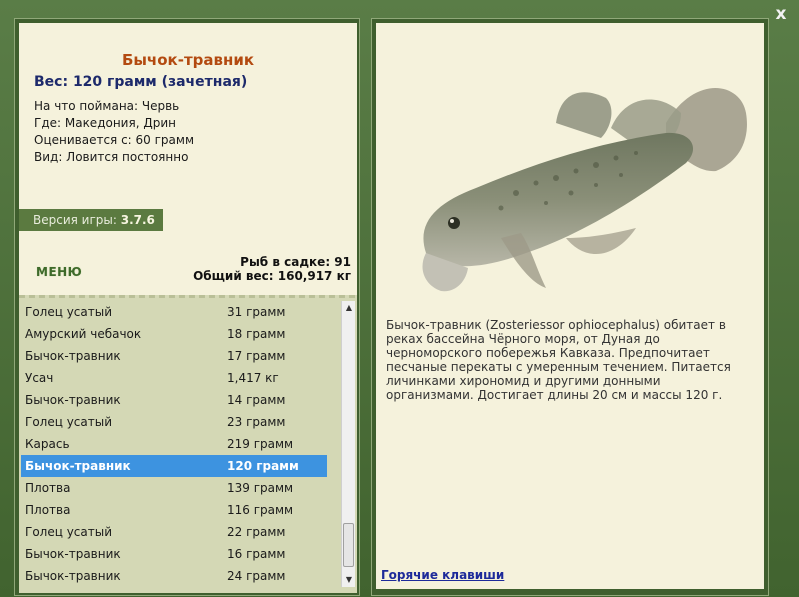  I want to click on total-weight: Общий вес: 160,917 кг, so click(272, 276).